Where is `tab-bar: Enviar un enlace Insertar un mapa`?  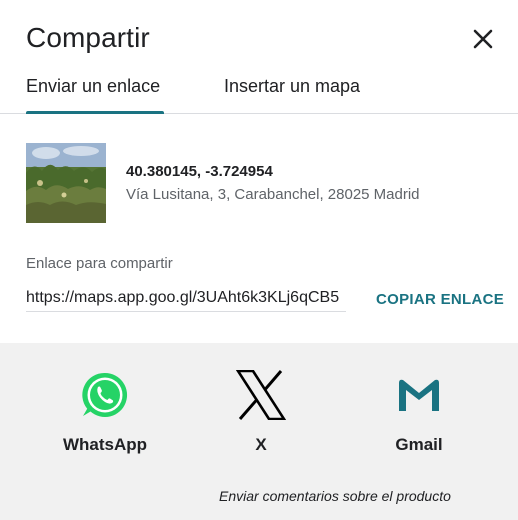 tab-bar: Enviar un enlace Insertar un mapa is located at coordinates (259, 92).